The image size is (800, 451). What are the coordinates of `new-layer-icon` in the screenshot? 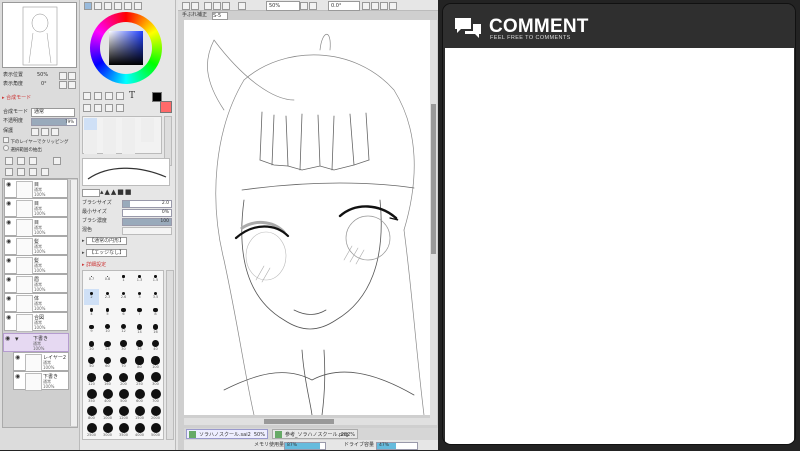 It's located at (9, 161).